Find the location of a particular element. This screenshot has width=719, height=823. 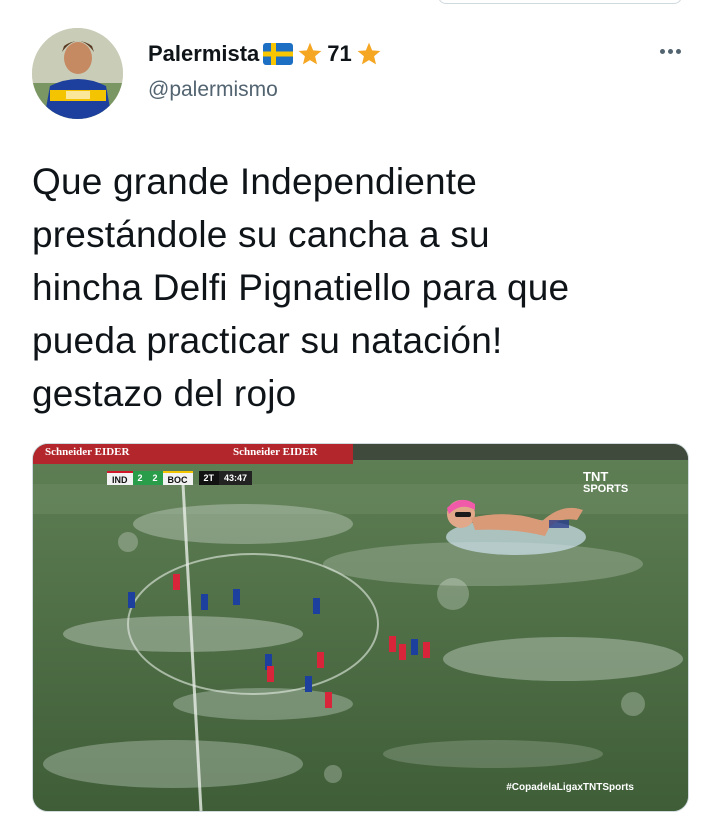

author-display-name: Palermista is located at coordinates (203, 54).